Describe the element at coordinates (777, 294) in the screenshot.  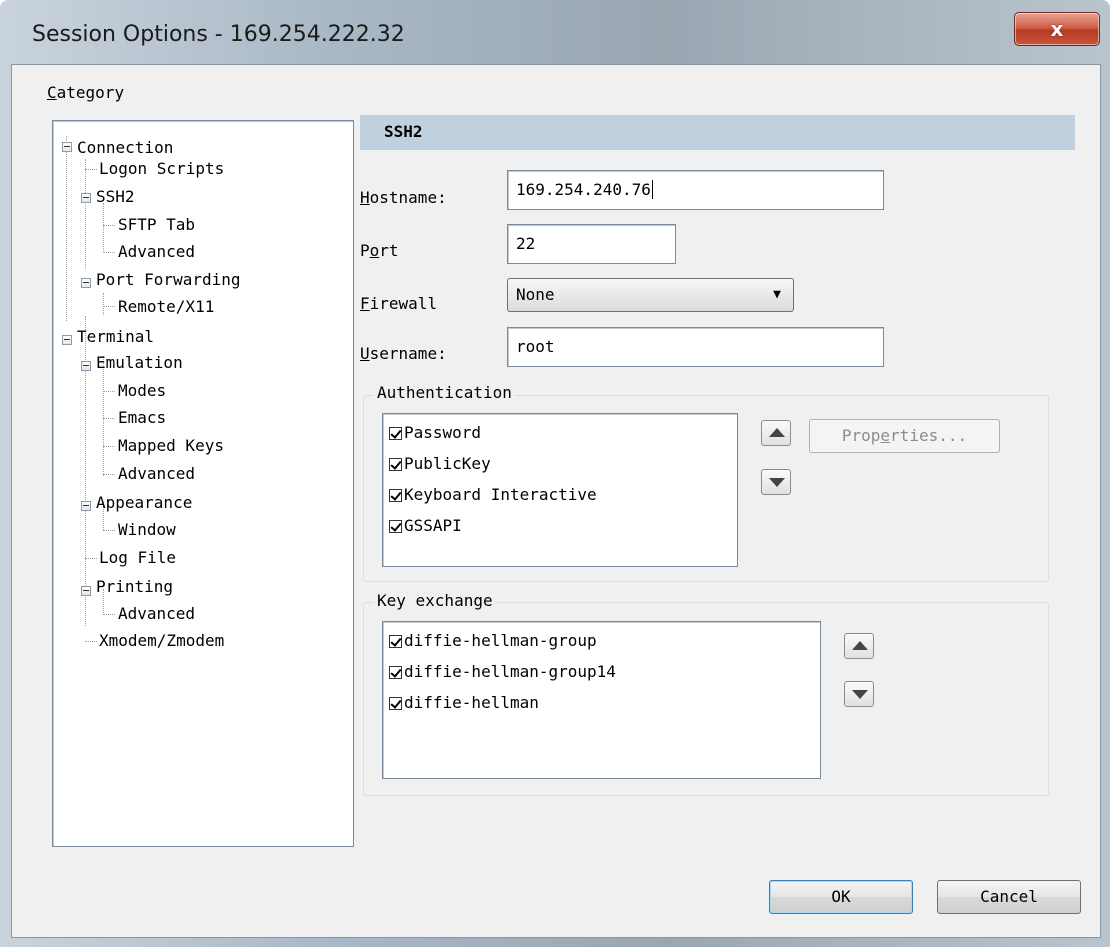
I see `dropdown-arrow-icon: ▼` at that location.